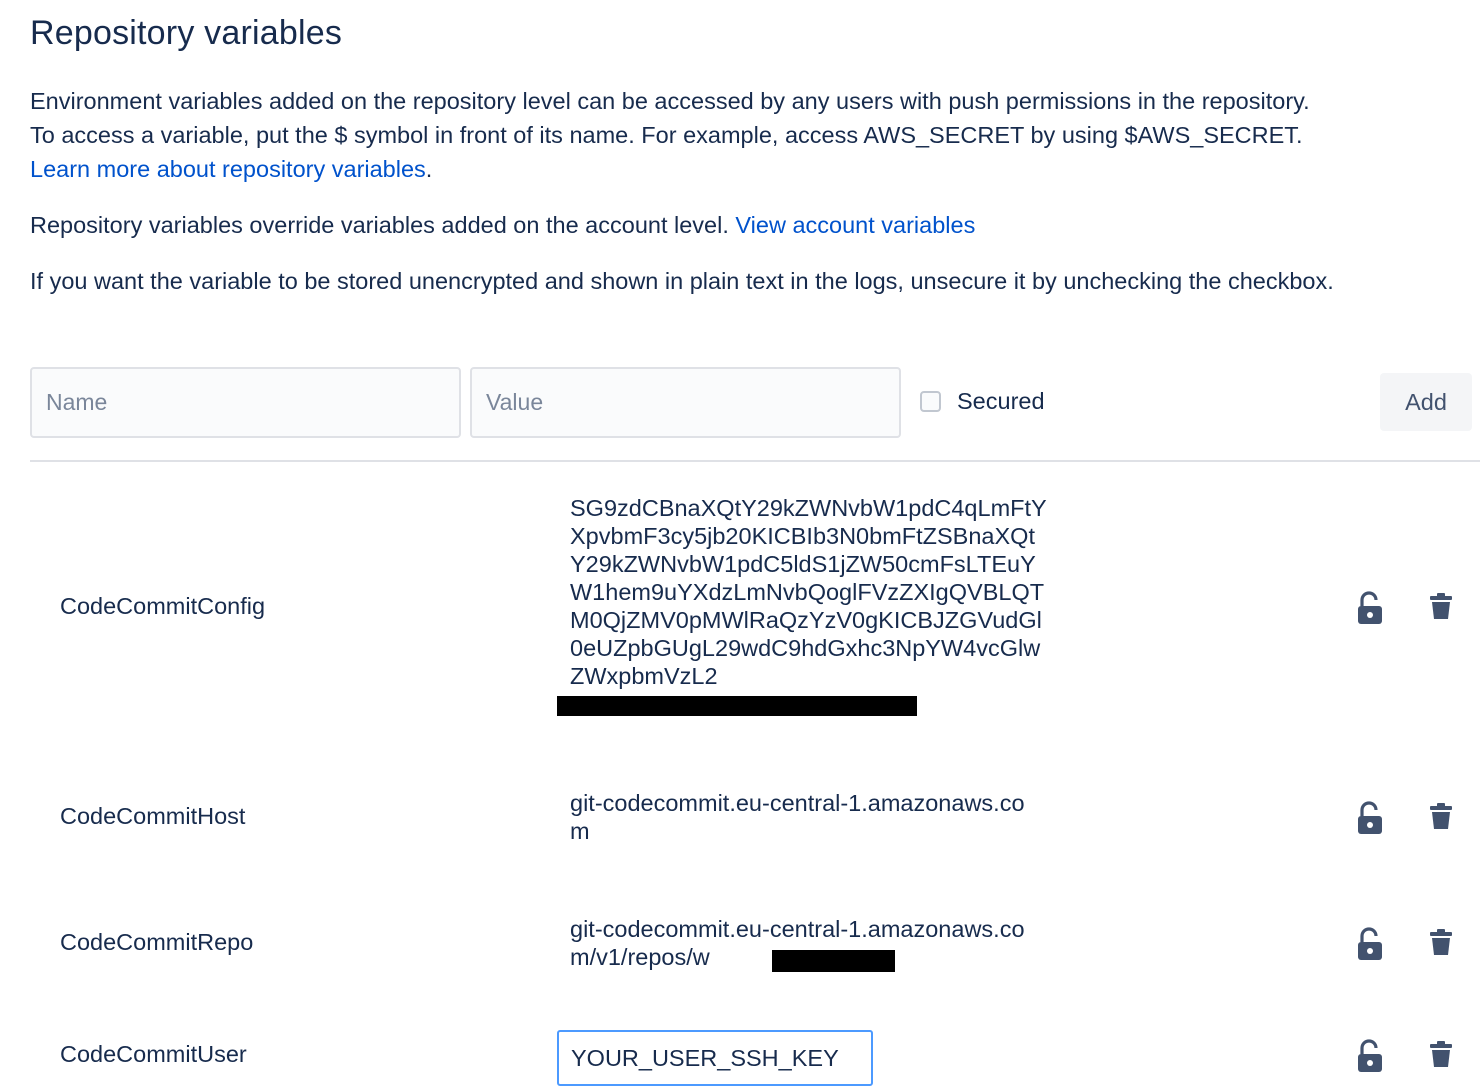 The image size is (1480, 1090). I want to click on variable-name: CodeCommitRepo, so click(157, 942).